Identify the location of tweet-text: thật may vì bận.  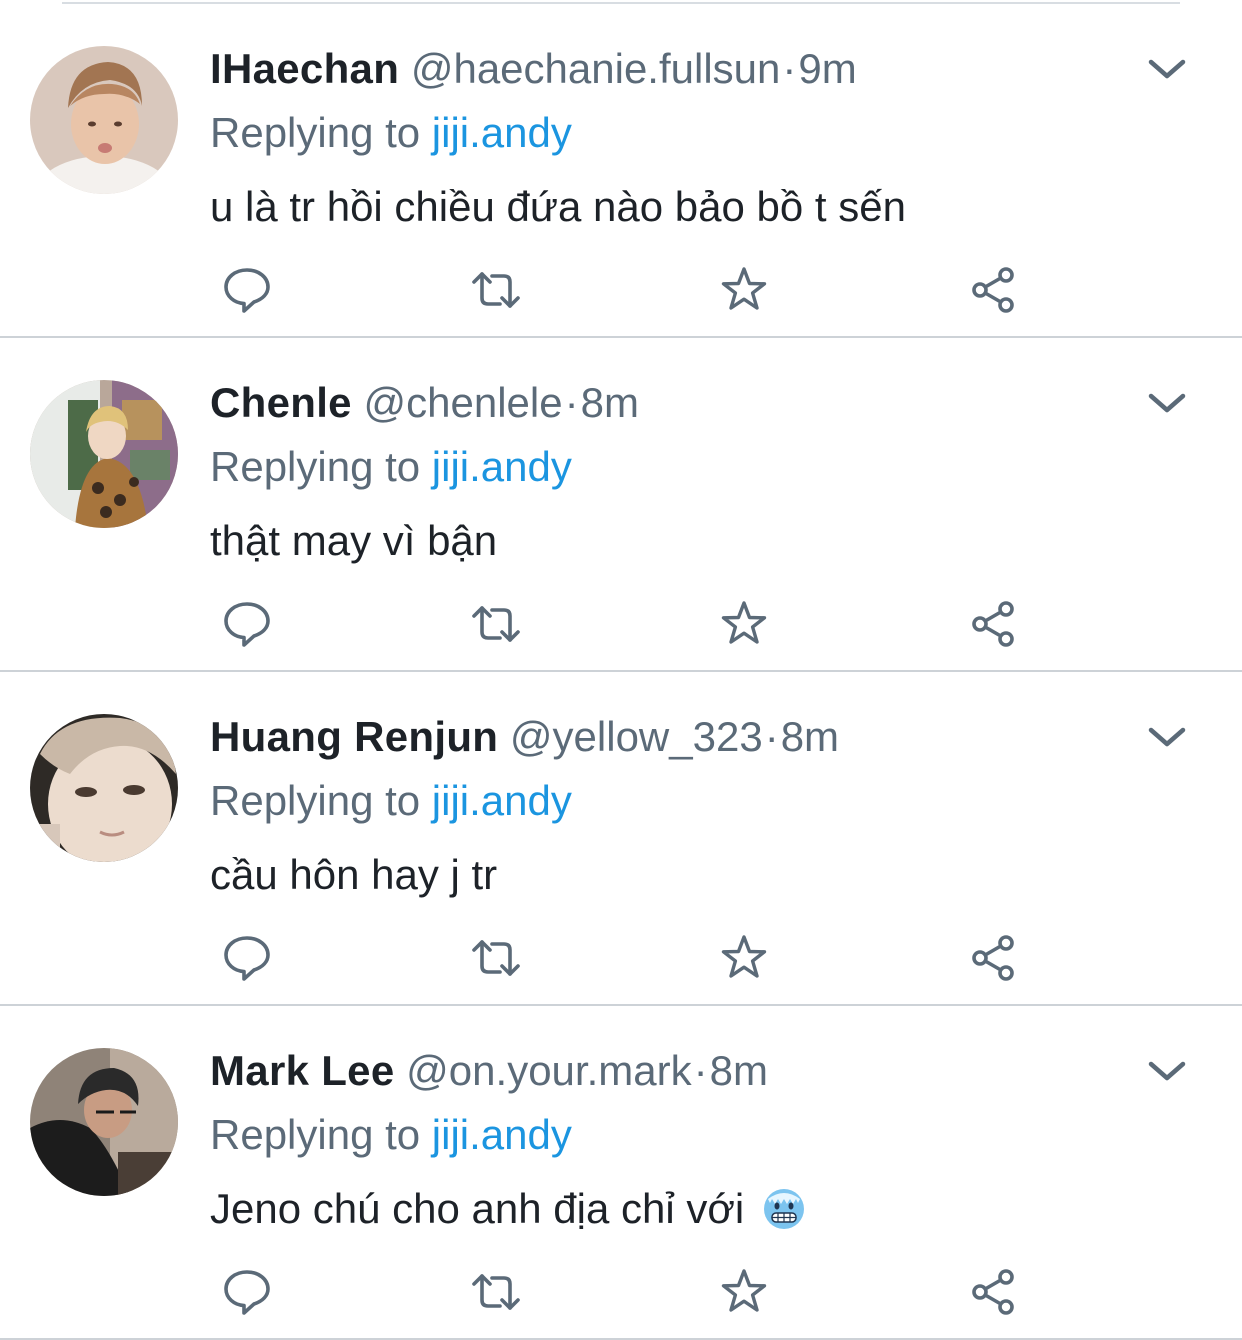
(354, 540).